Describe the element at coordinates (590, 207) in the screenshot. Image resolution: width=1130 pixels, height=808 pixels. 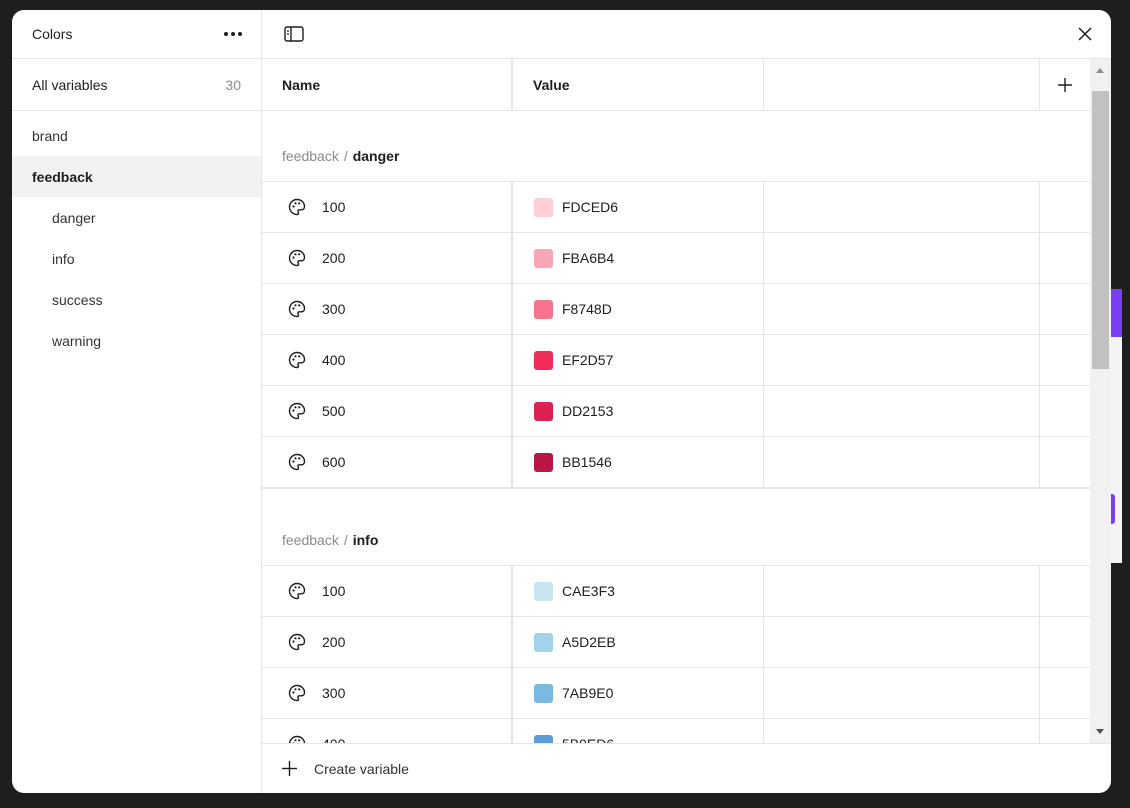
I see `color-hex-value: FDCED6` at that location.